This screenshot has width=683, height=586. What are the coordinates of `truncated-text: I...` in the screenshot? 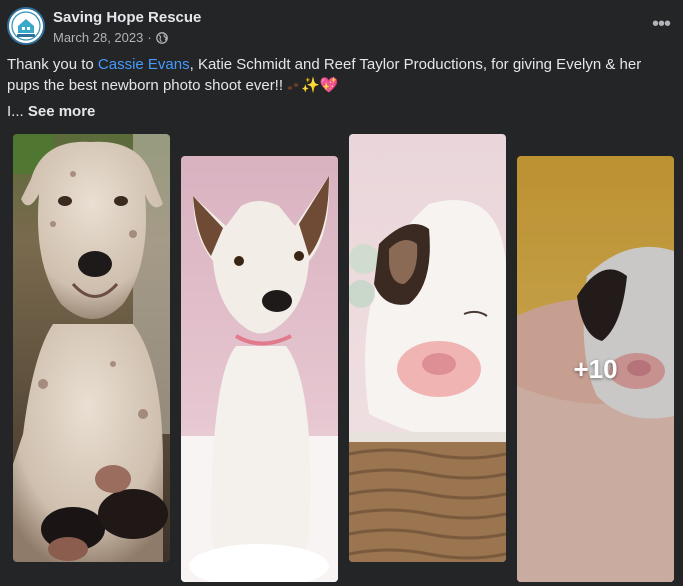 It's located at (15, 111).